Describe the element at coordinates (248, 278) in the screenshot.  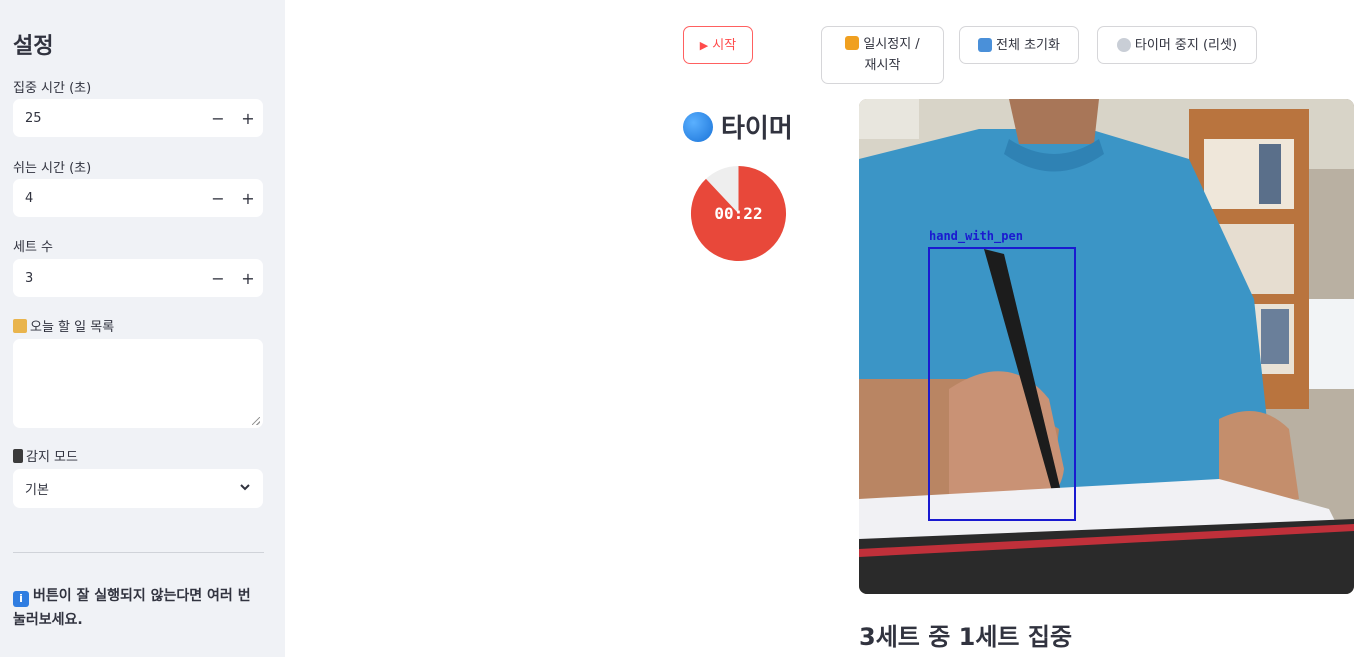
I see `sets-increment-button: +` at that location.